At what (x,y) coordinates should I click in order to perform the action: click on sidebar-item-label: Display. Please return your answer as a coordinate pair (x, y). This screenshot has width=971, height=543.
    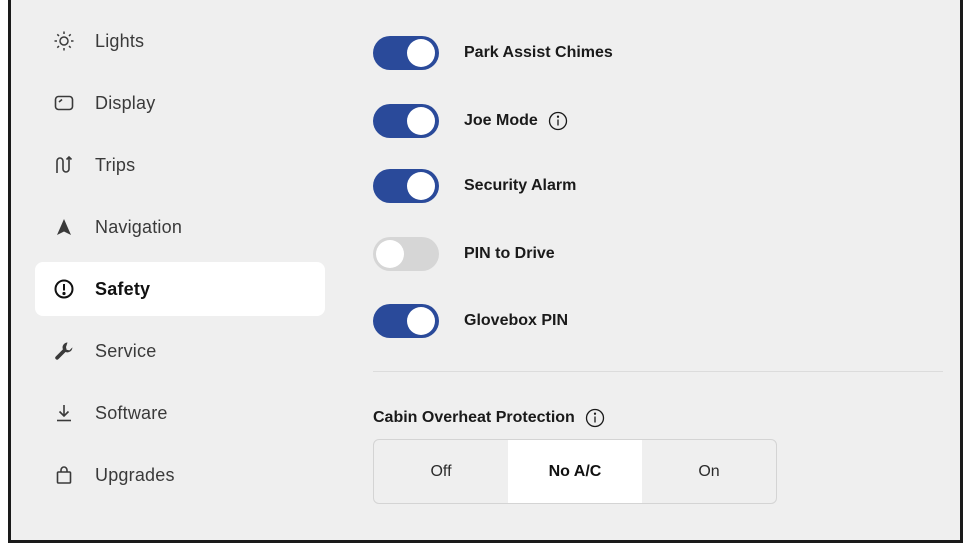
    Looking at the image, I should click on (125, 102).